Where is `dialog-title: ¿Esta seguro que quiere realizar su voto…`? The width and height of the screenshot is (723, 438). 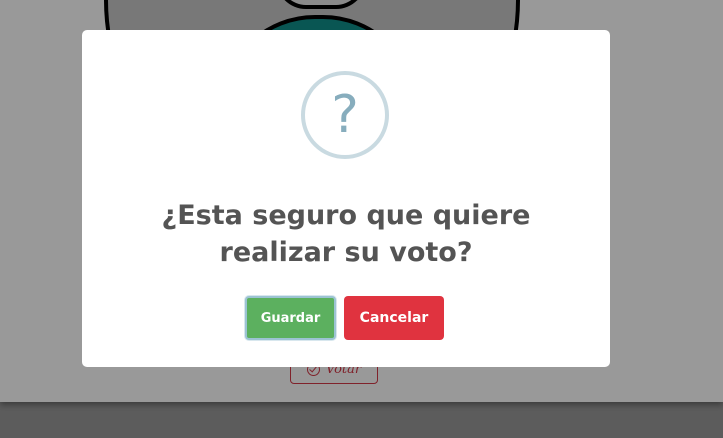 dialog-title: ¿Esta seguro que quiere realizar su voto… is located at coordinates (346, 234).